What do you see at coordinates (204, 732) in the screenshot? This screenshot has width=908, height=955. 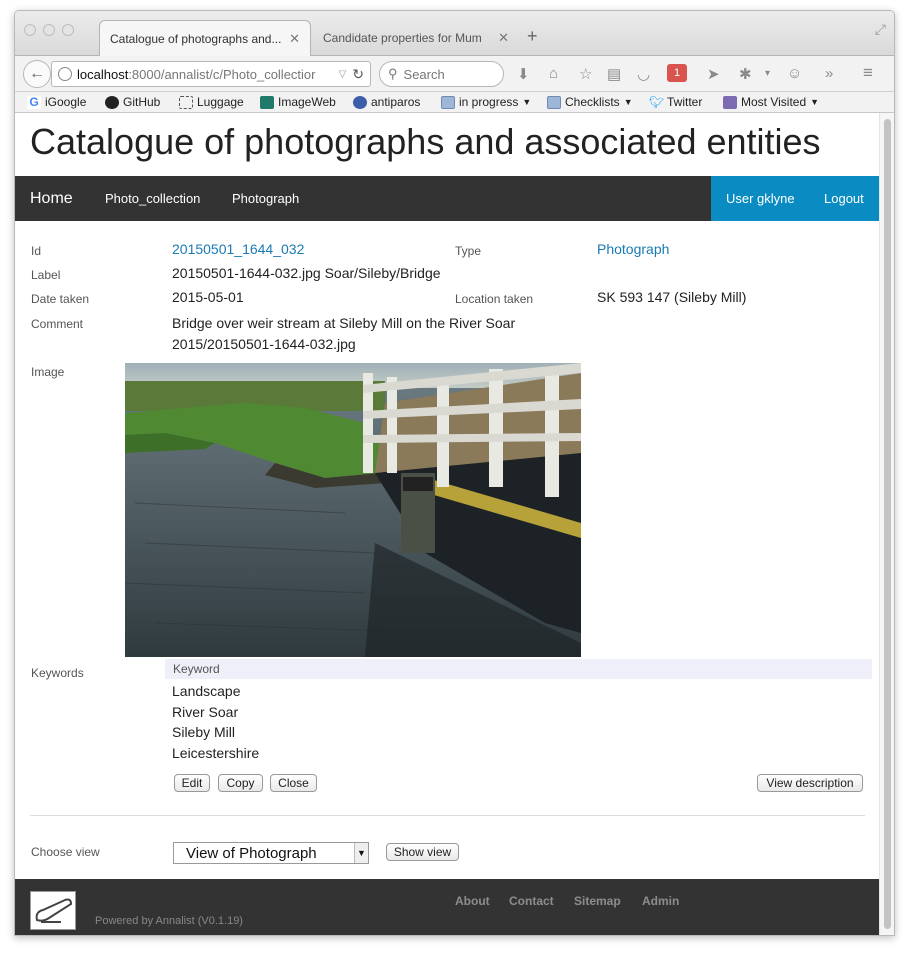 I see `keyword-item: Sileby Mill` at bounding box center [204, 732].